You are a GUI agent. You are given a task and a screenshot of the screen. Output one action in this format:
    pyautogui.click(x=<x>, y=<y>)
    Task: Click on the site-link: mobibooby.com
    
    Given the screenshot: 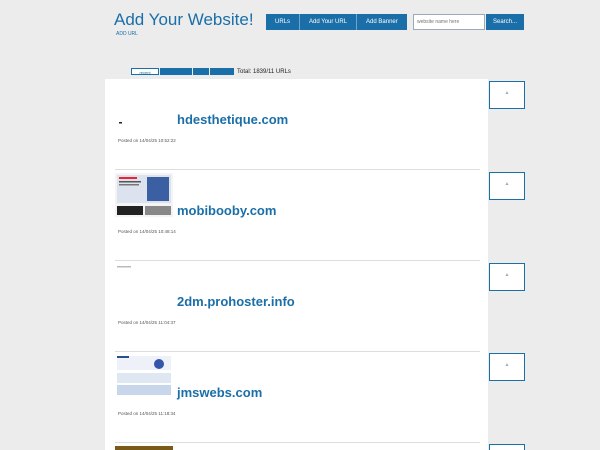 What is the action you would take?
    pyautogui.click(x=226, y=210)
    